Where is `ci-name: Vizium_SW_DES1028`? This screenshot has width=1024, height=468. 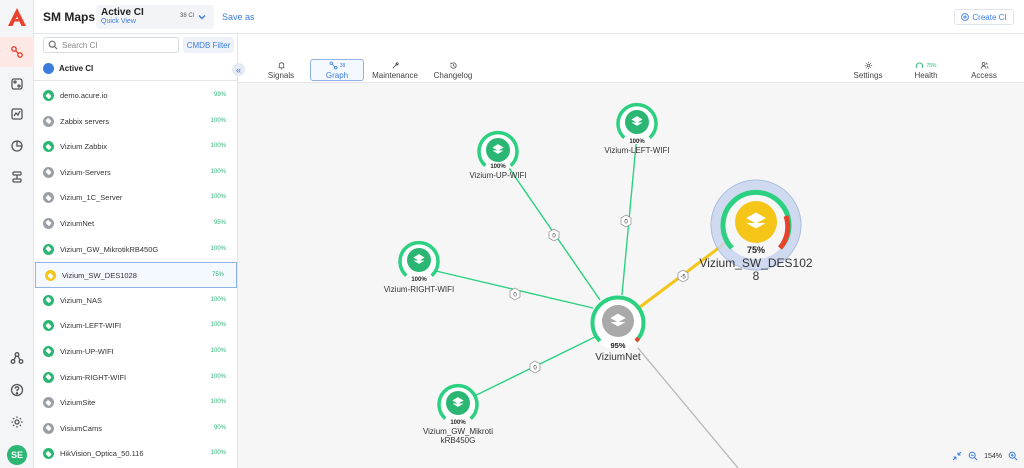
ci-name: Vizium_SW_DES1028 is located at coordinates (99, 276).